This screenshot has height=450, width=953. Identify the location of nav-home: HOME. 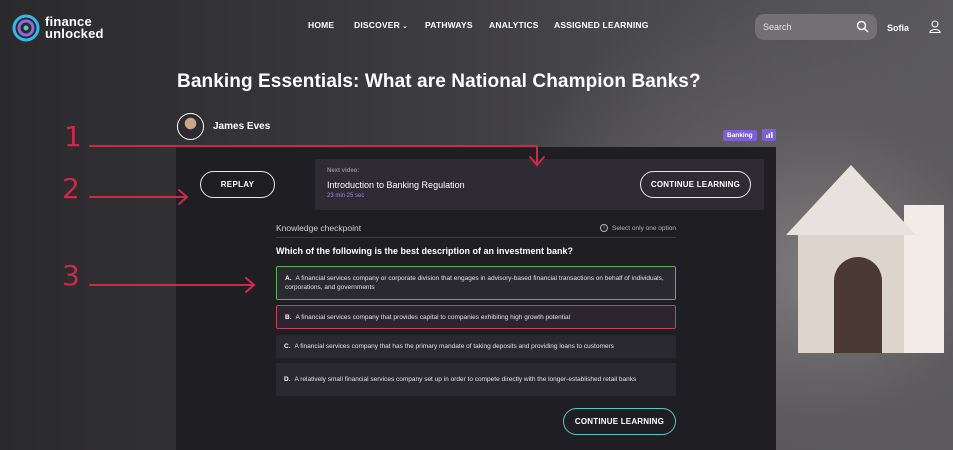
(331, 25).